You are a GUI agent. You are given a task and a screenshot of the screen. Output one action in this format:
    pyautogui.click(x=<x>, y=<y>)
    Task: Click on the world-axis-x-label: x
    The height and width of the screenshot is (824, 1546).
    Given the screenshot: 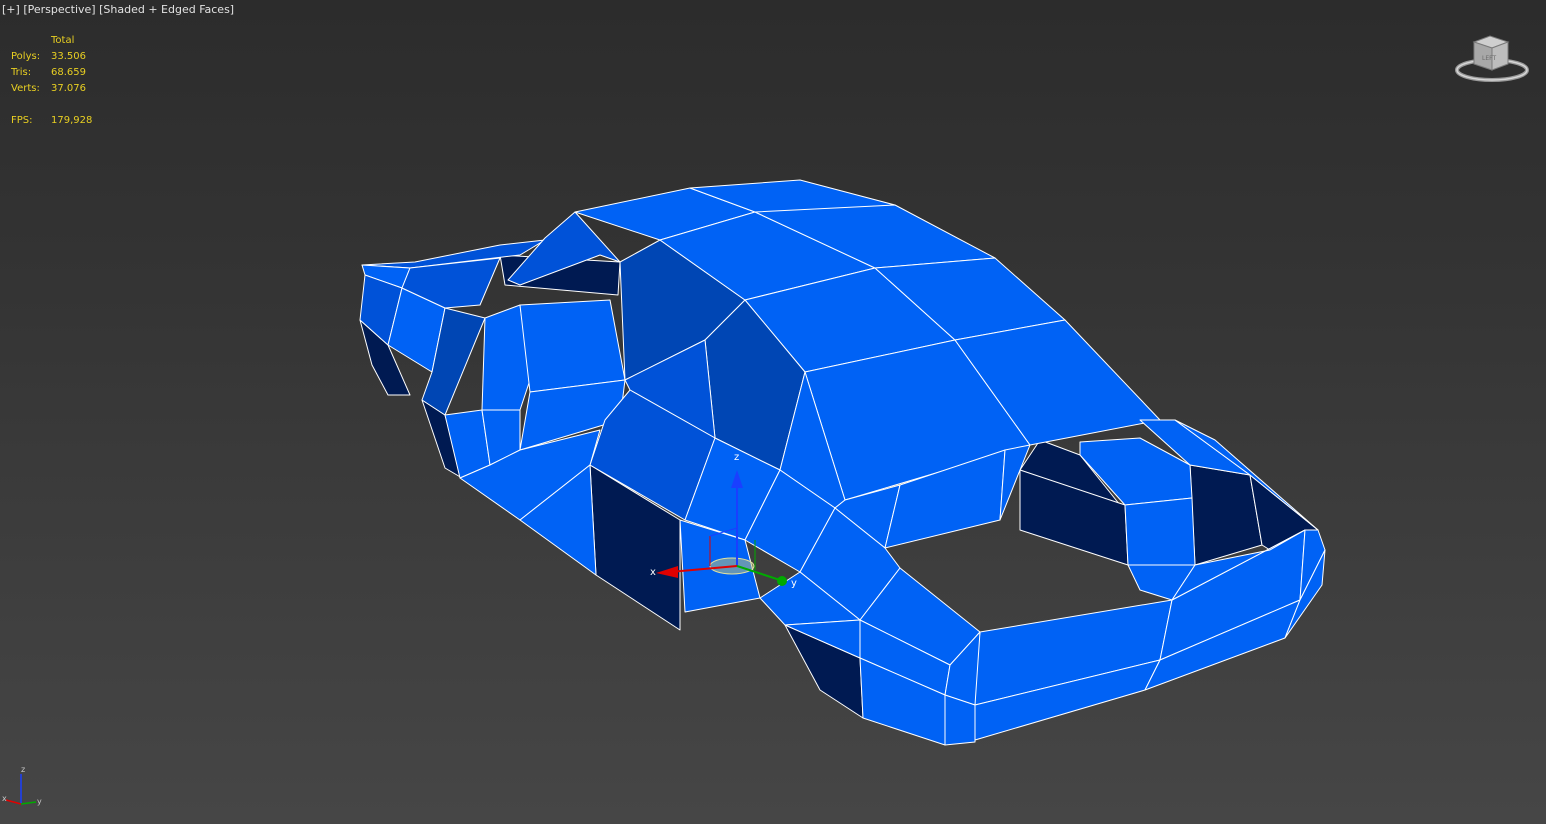 What is the action you would take?
    pyautogui.click(x=4, y=798)
    